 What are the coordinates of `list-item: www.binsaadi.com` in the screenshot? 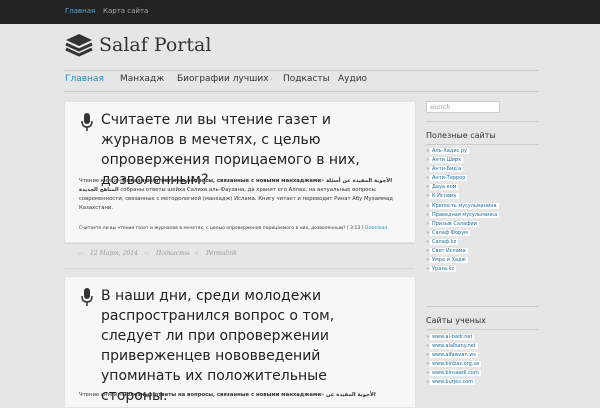 It's located at (482, 373).